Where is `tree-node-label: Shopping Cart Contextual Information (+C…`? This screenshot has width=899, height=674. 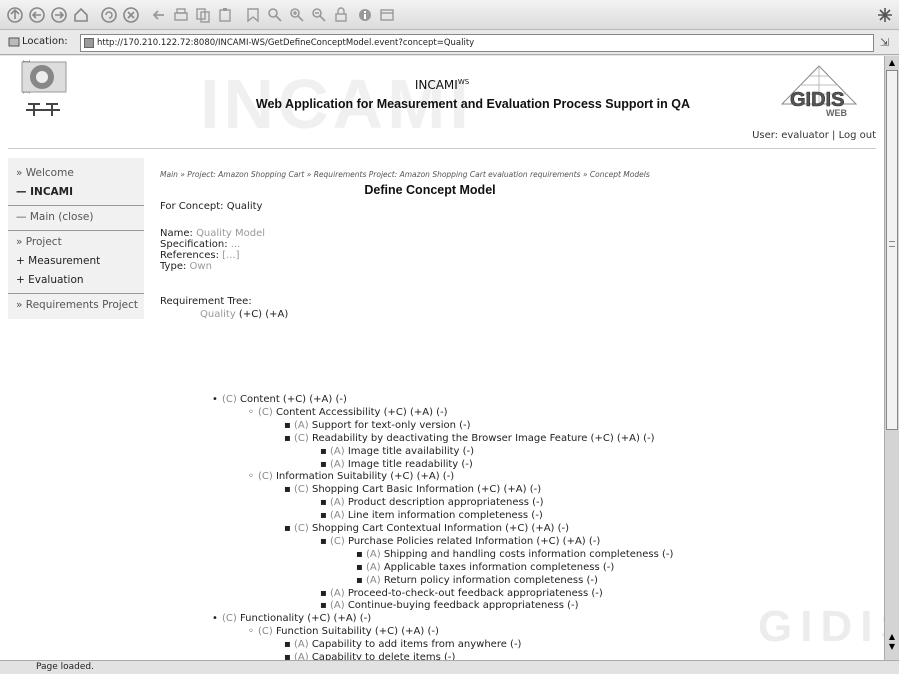 tree-node-label: Shopping Cart Contextual Information (+C… is located at coordinates (440, 528).